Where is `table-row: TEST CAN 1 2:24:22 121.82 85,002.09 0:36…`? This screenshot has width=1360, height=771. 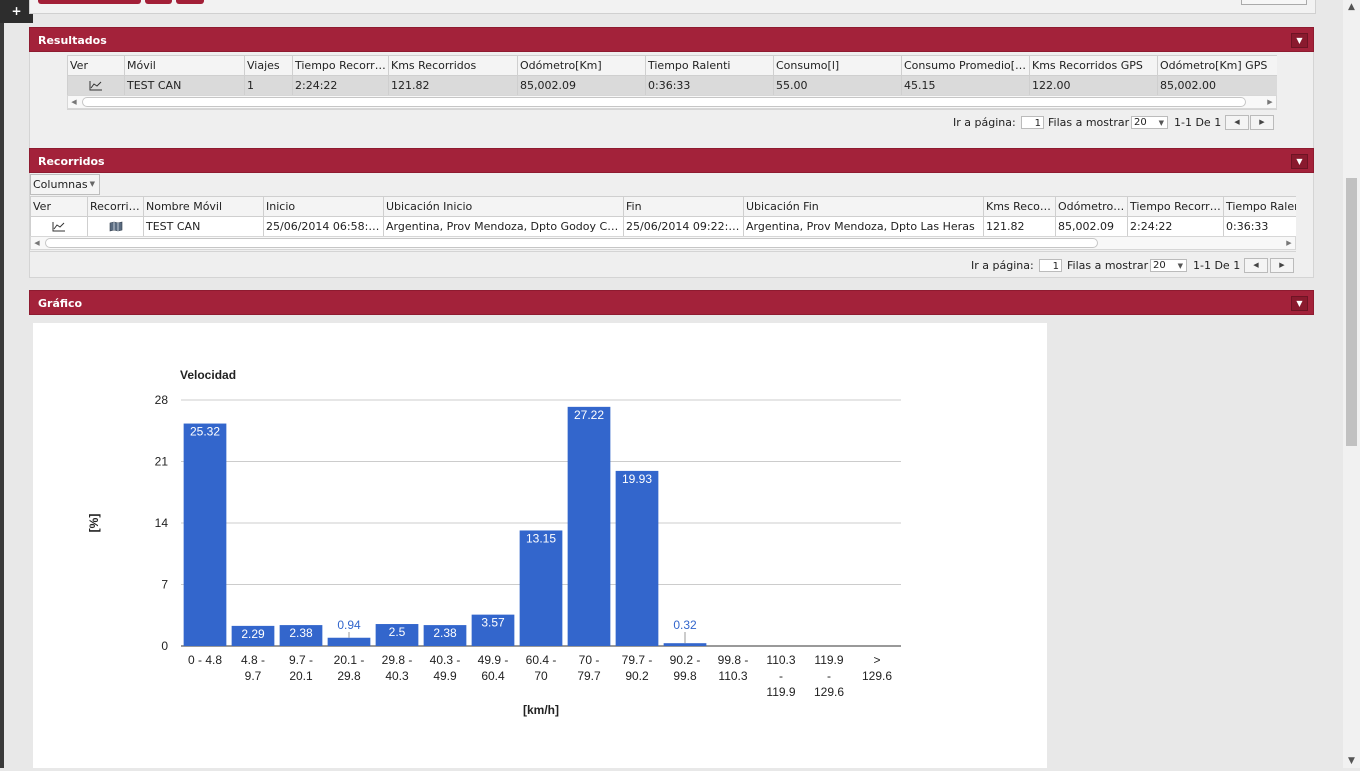
table-row: TEST CAN 1 2:24:22 121.82 85,002.09 0:36… is located at coordinates (672, 85).